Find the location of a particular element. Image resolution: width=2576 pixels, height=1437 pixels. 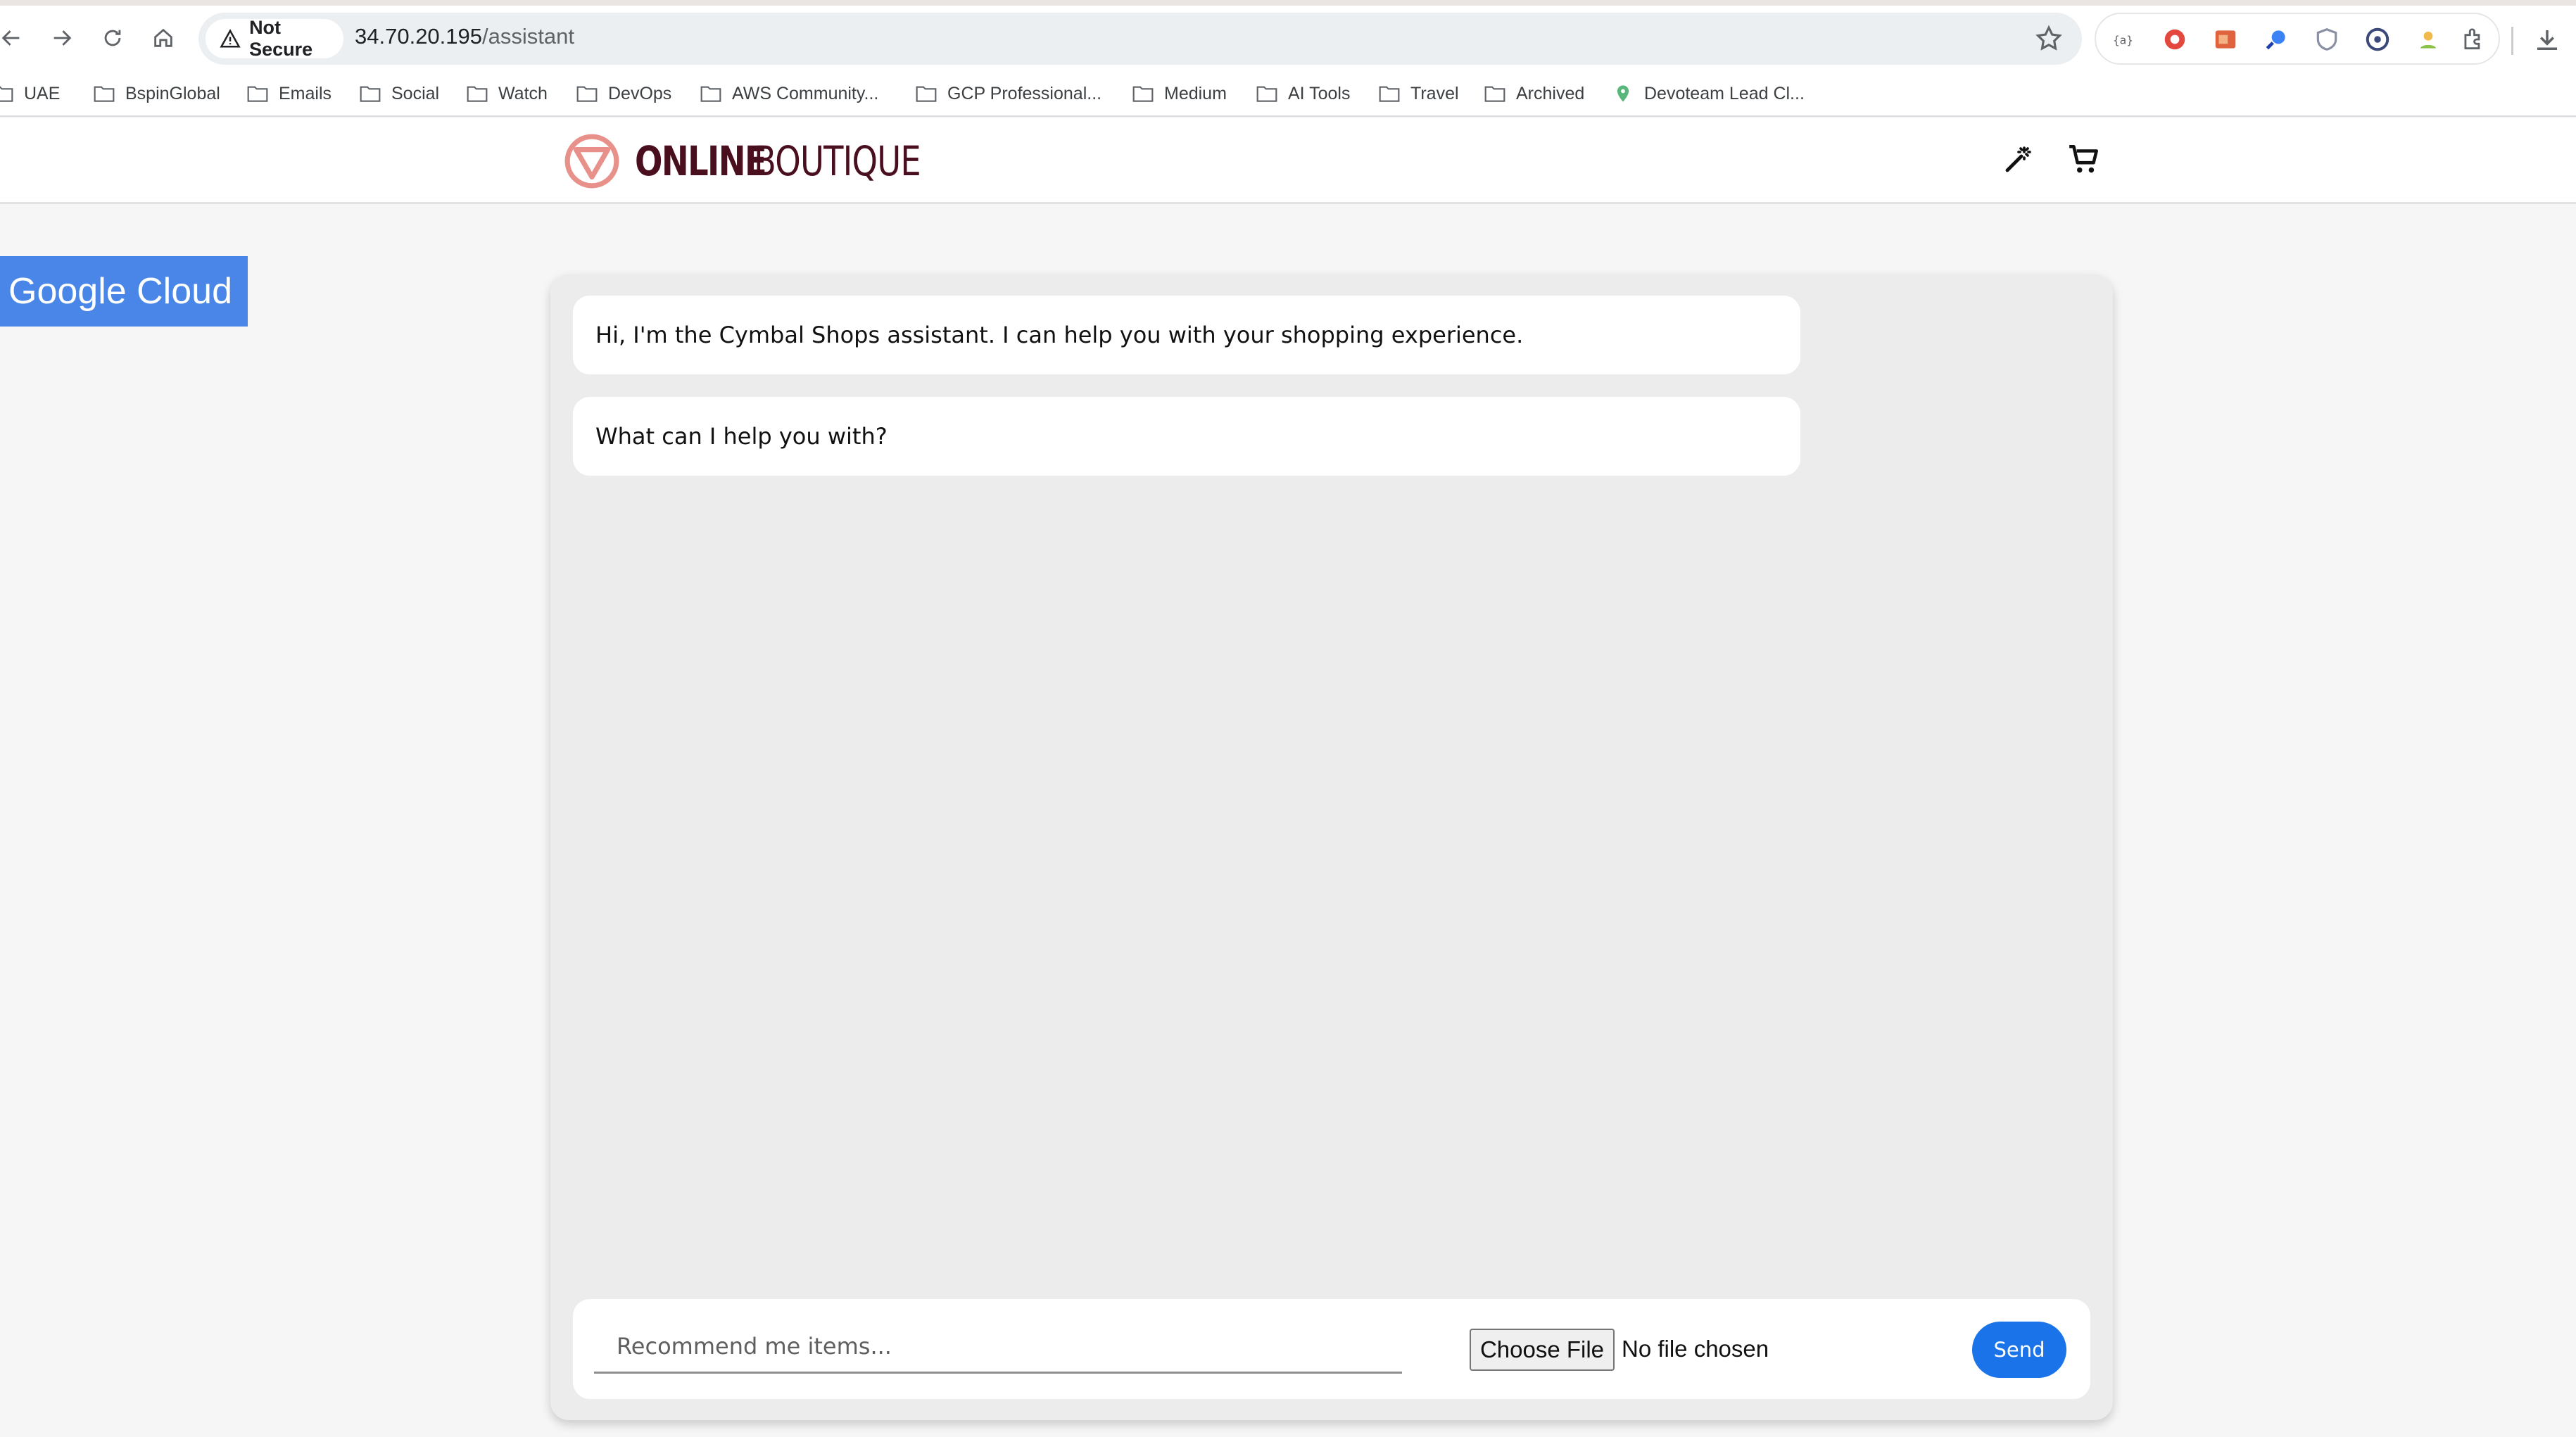

bookmark-label: Archived is located at coordinates (1550, 93).